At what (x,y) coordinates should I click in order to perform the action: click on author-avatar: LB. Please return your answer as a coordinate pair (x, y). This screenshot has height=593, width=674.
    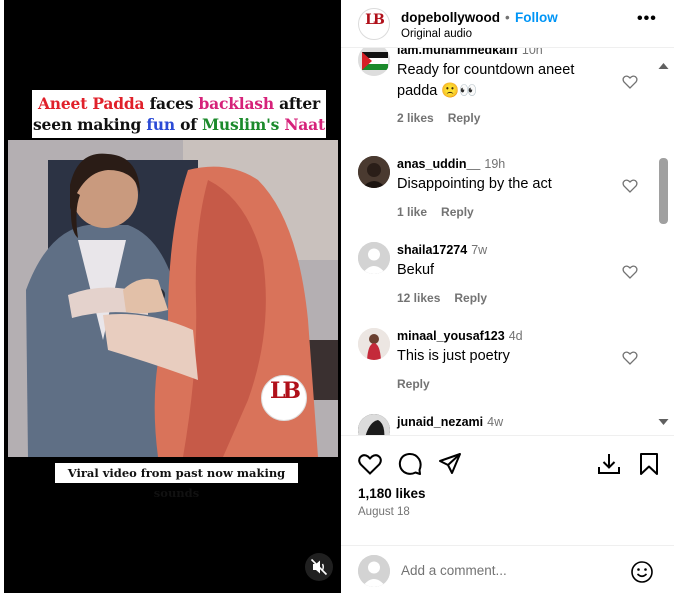
    Looking at the image, I should click on (374, 24).